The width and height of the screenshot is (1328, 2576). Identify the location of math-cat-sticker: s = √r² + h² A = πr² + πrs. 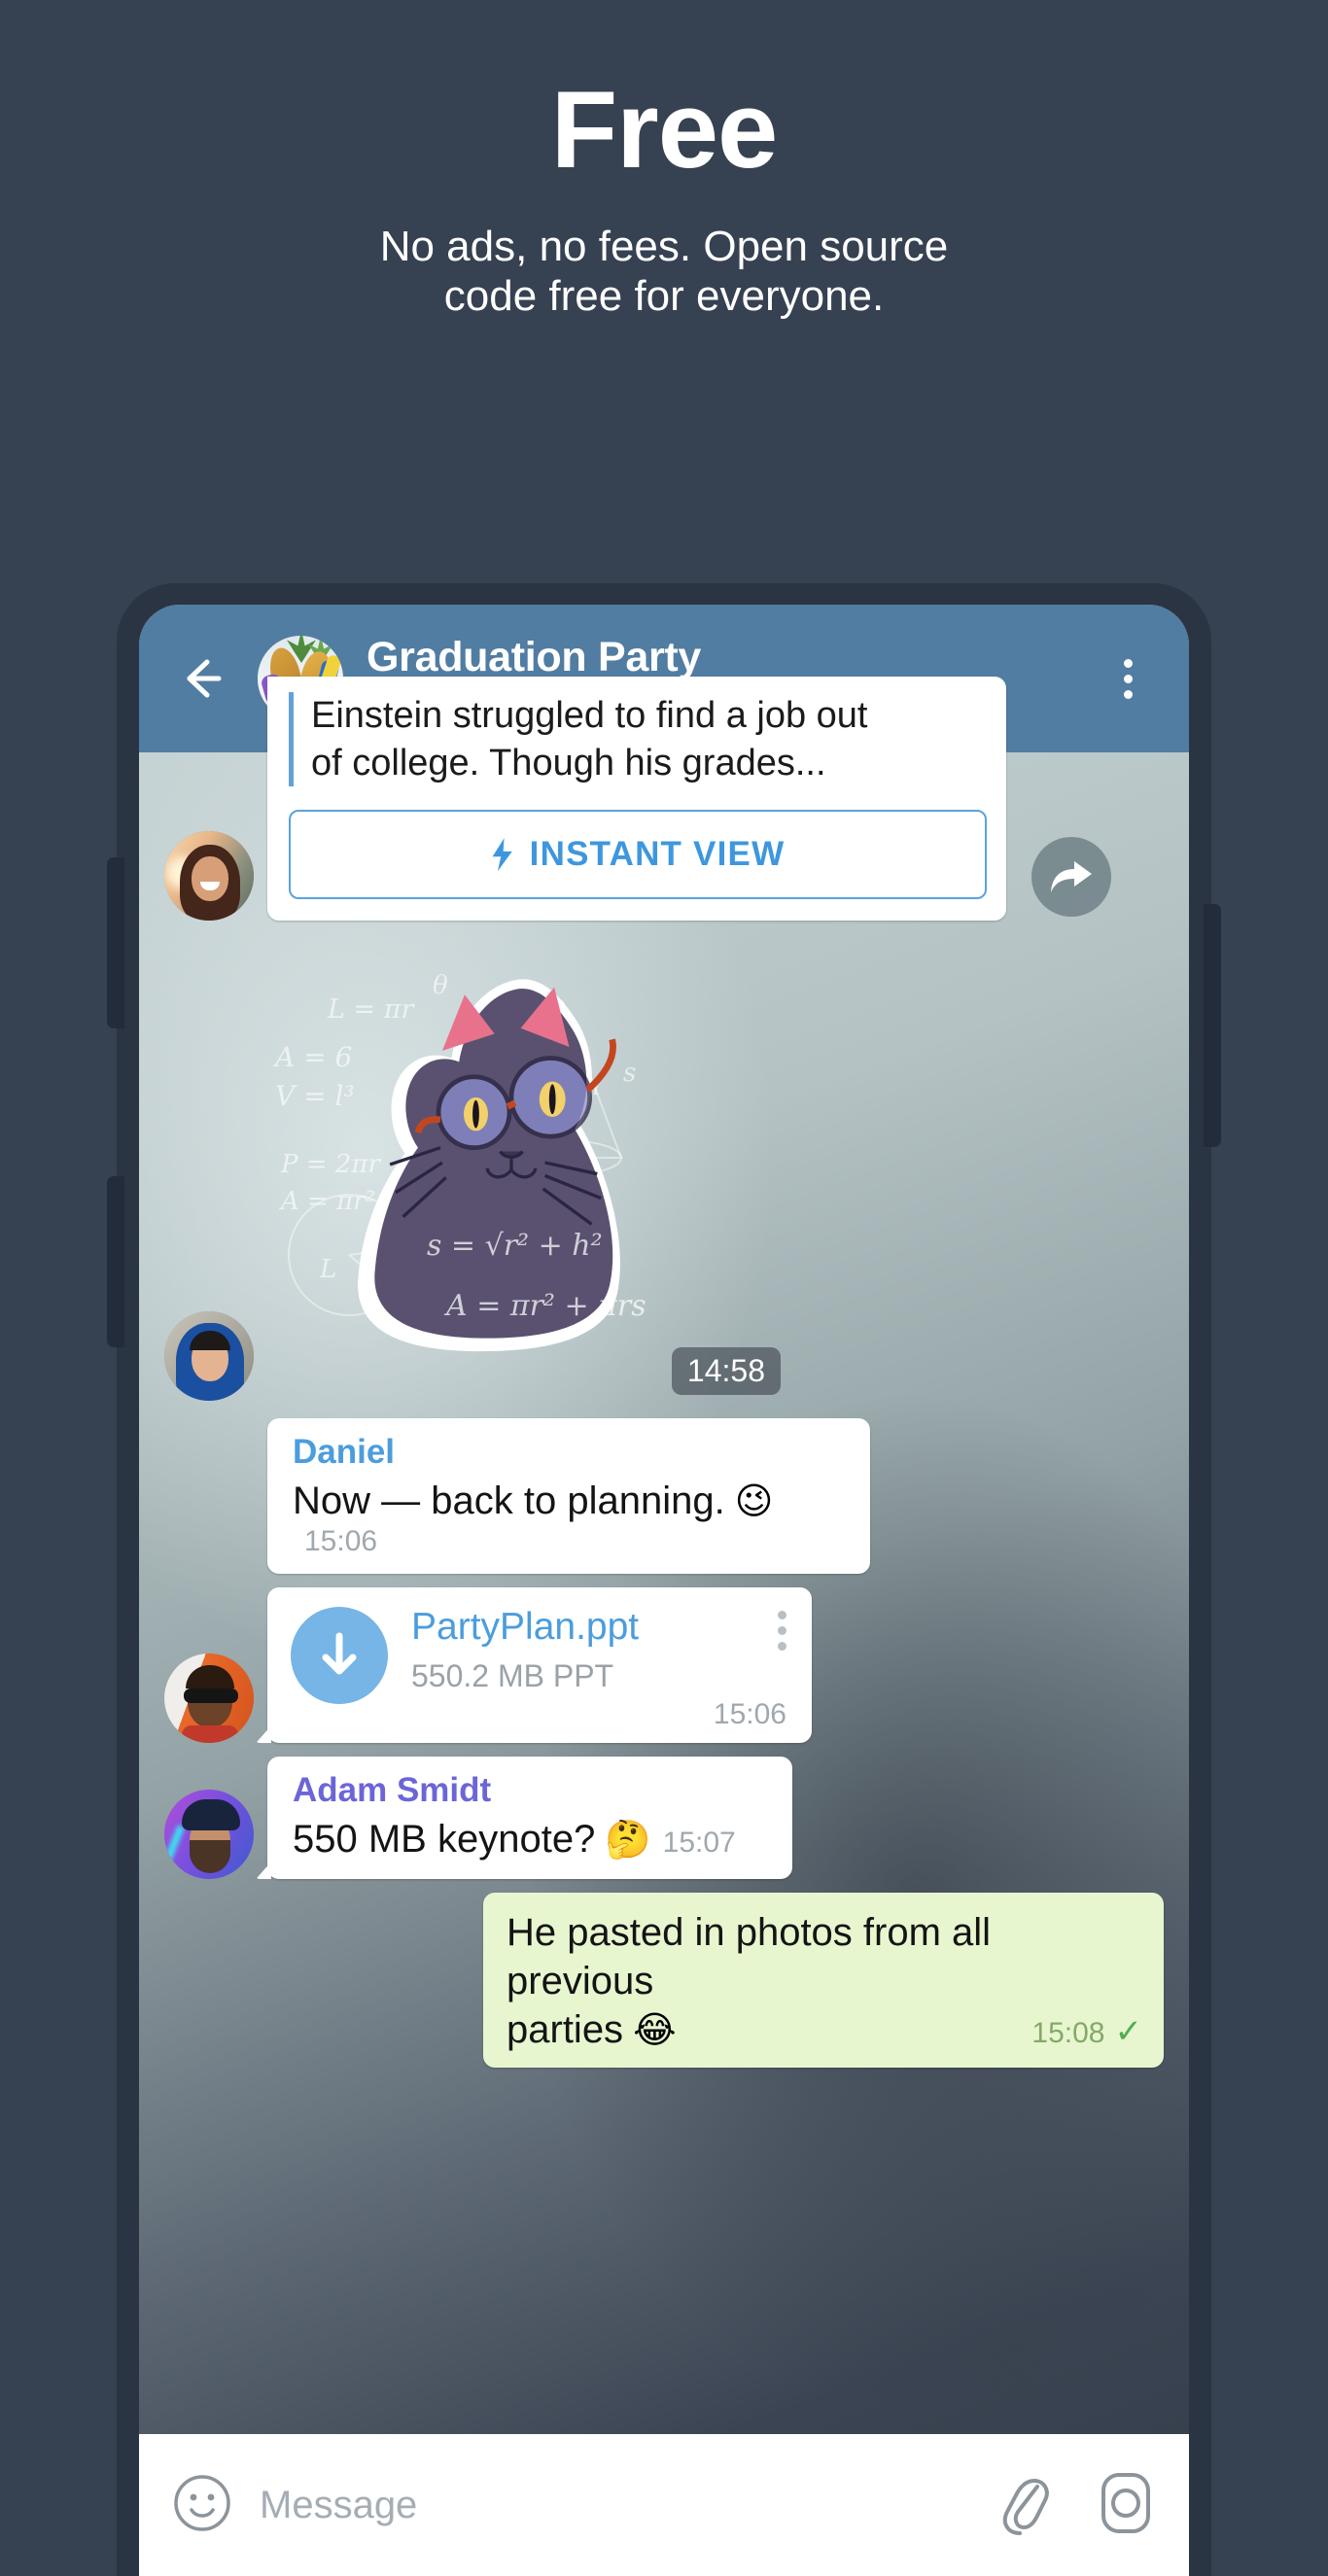
(467, 1165).